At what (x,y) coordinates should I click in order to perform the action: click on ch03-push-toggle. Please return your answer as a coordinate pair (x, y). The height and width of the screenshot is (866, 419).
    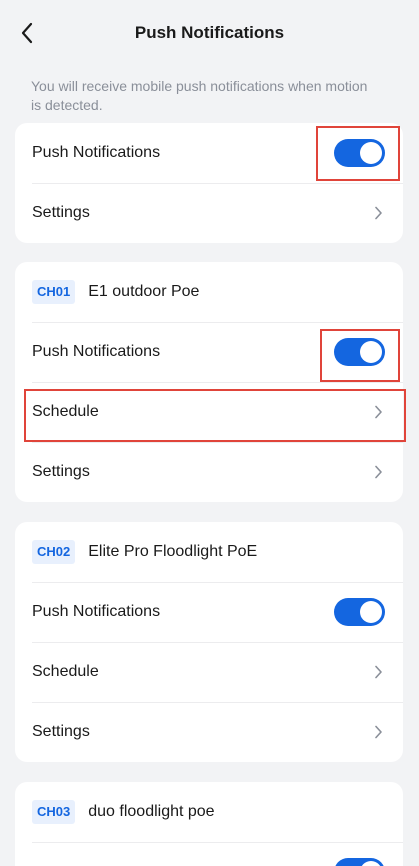
    Looking at the image, I should click on (359, 862).